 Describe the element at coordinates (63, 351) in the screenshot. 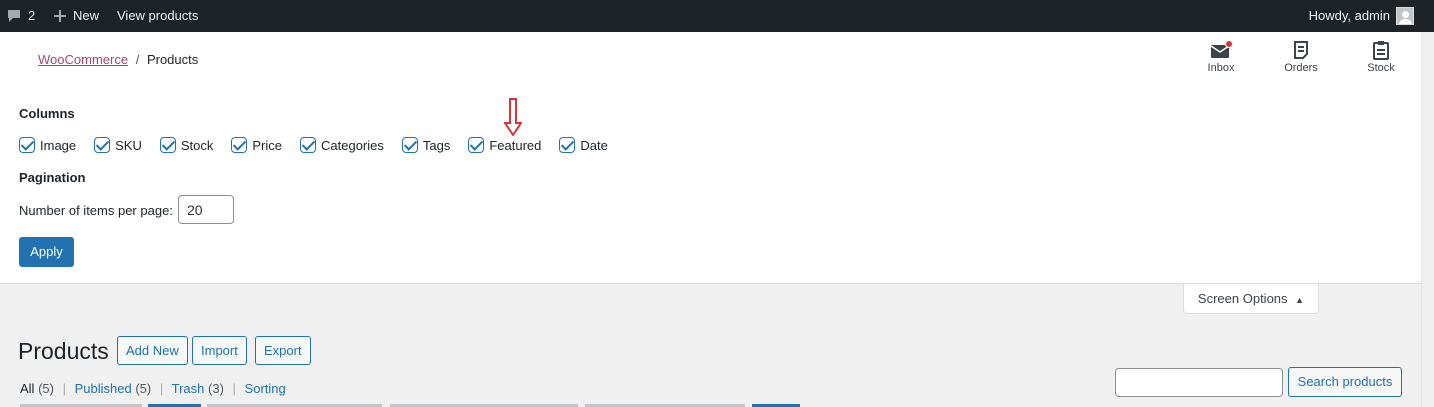

I see `page-title: Products` at that location.